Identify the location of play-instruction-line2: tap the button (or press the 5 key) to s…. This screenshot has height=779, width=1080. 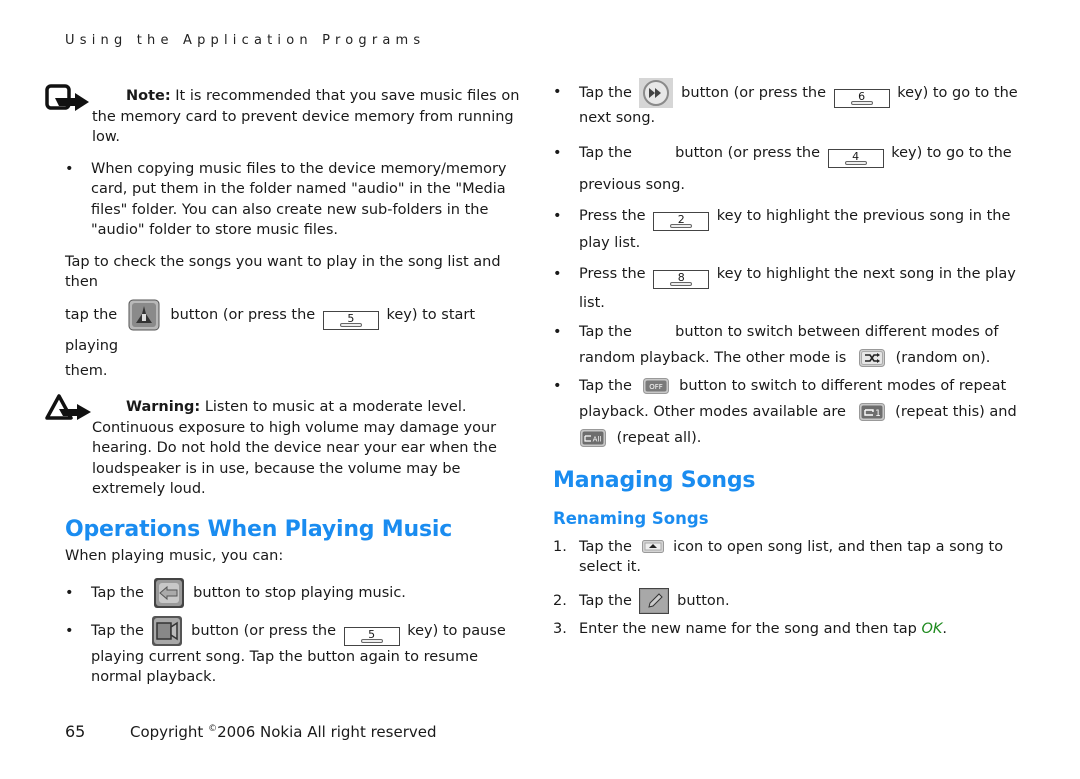
(296, 330).